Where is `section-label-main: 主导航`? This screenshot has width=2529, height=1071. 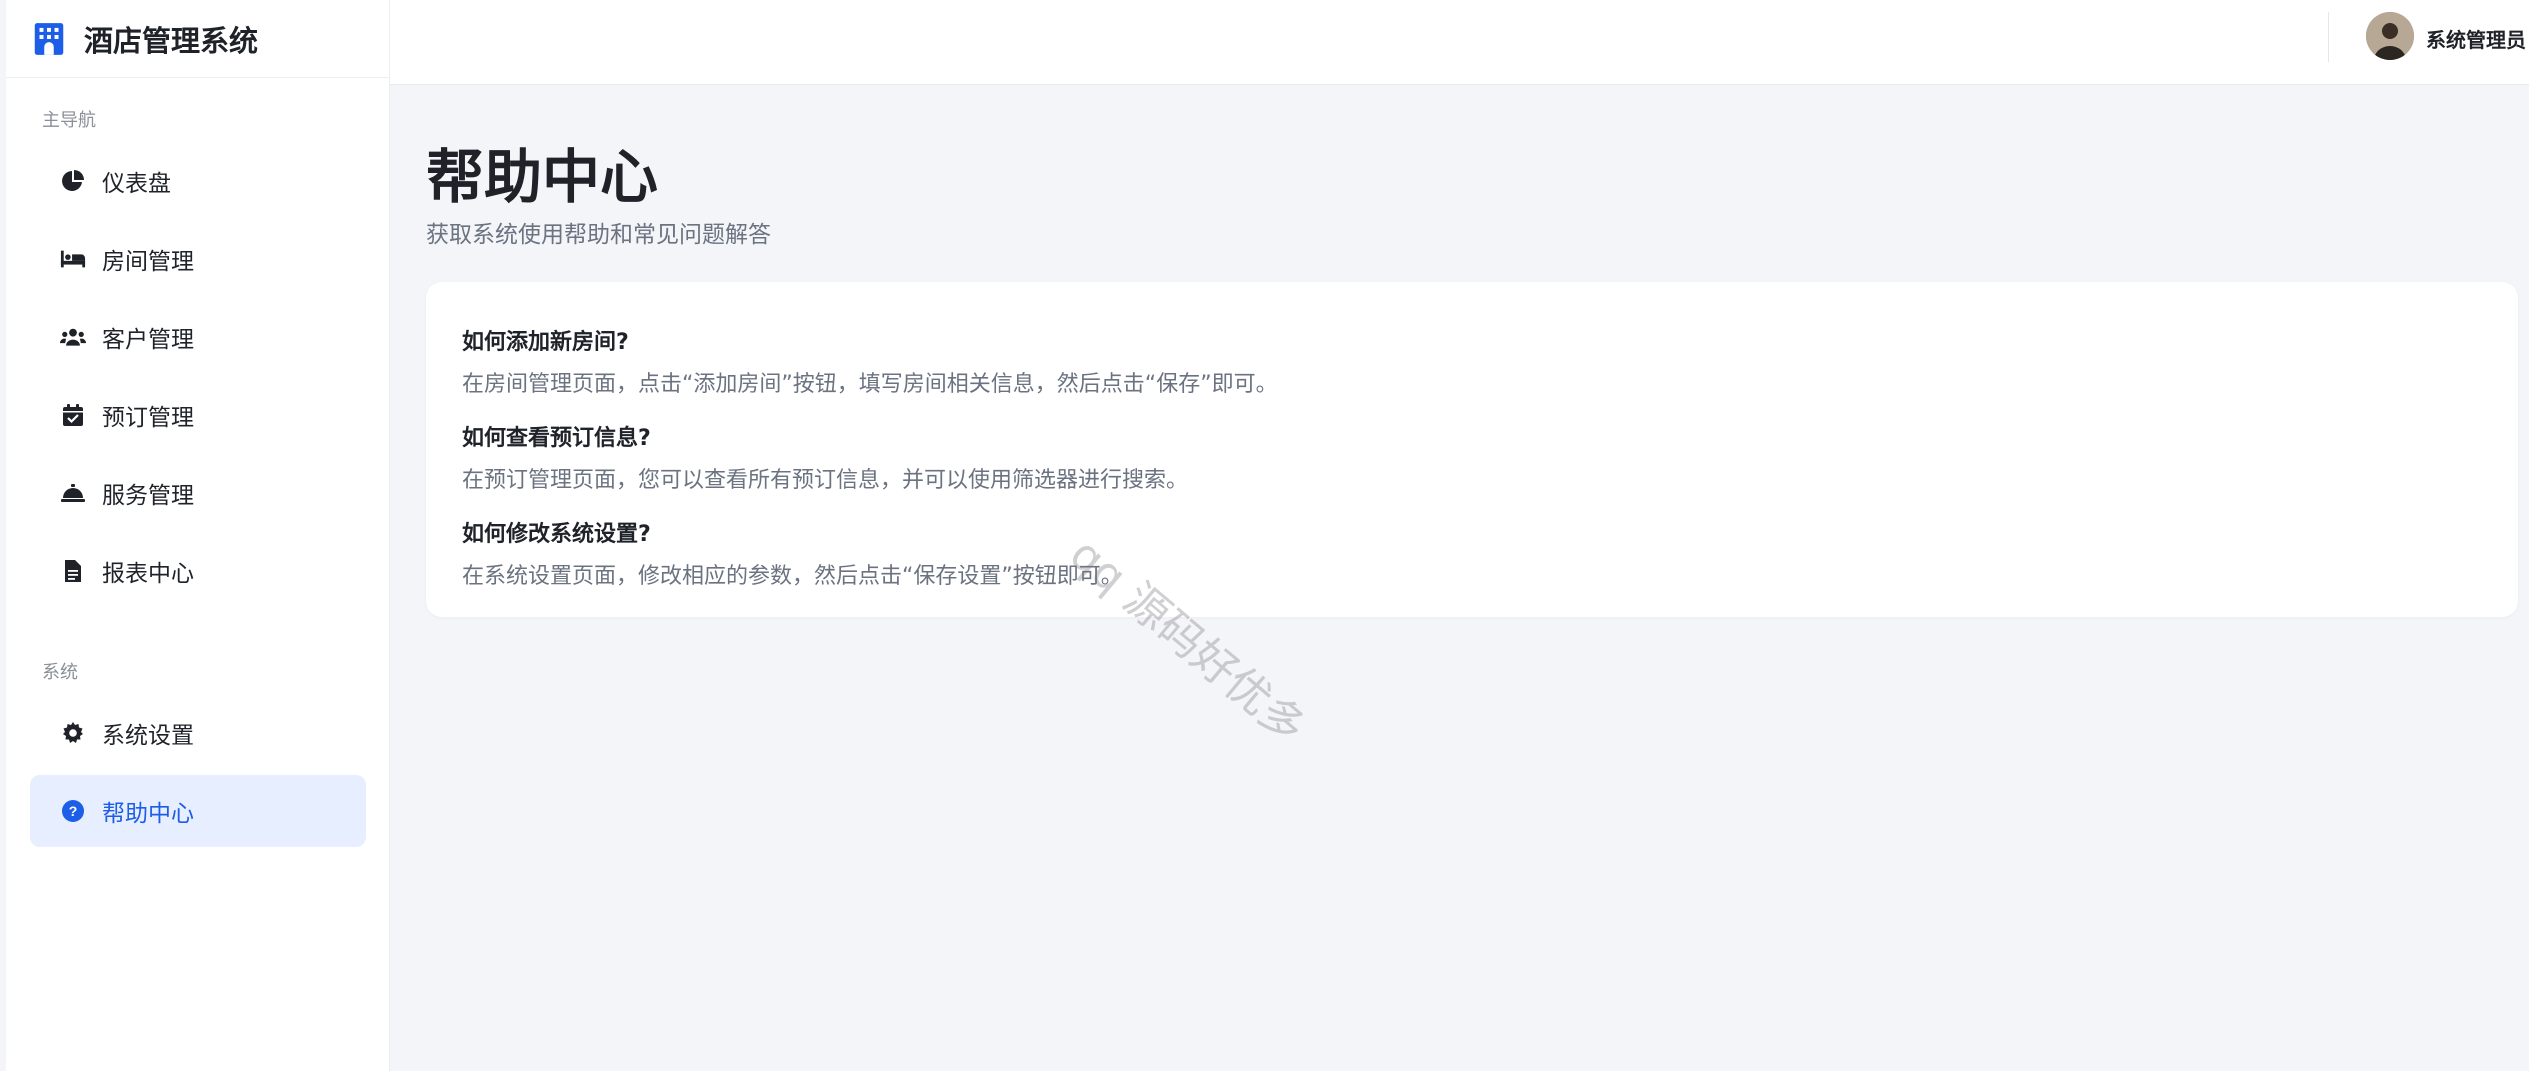 section-label-main: 主导航 is located at coordinates (69, 120).